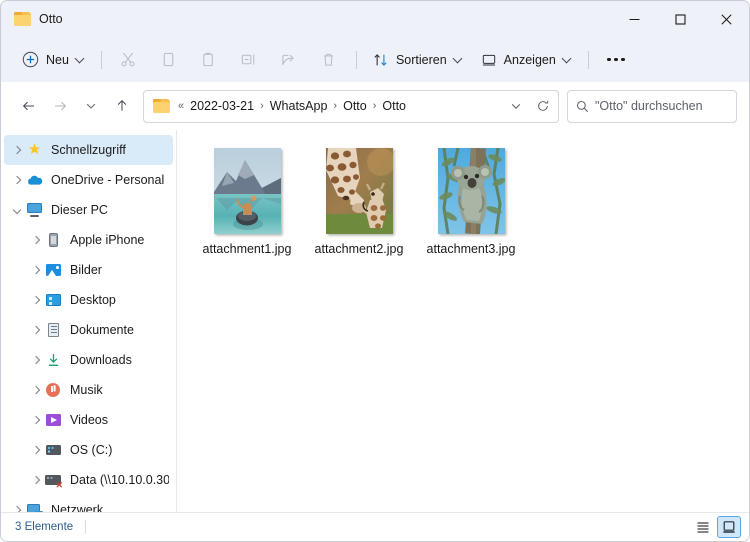 Image resolution: width=750 pixels, height=542 pixels. Describe the element at coordinates (359, 207) in the screenshot. I see `list-item: attachment2.jpg` at that location.